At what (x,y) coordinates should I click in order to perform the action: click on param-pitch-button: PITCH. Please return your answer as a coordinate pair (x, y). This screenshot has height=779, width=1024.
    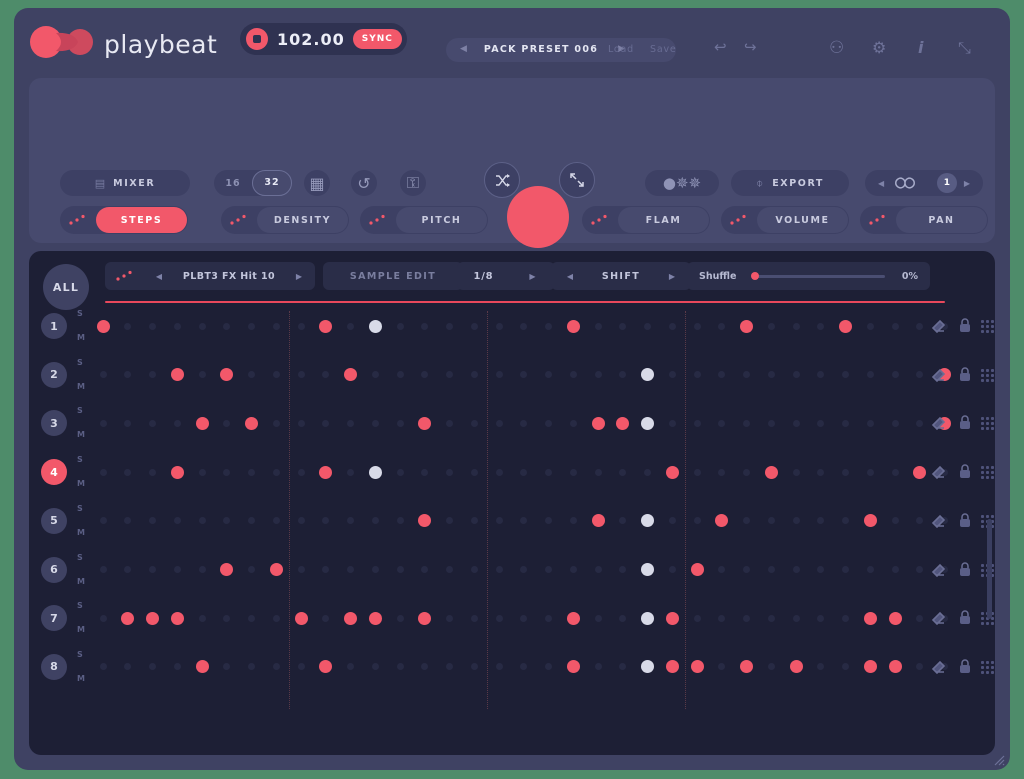
    Looking at the image, I should click on (424, 220).